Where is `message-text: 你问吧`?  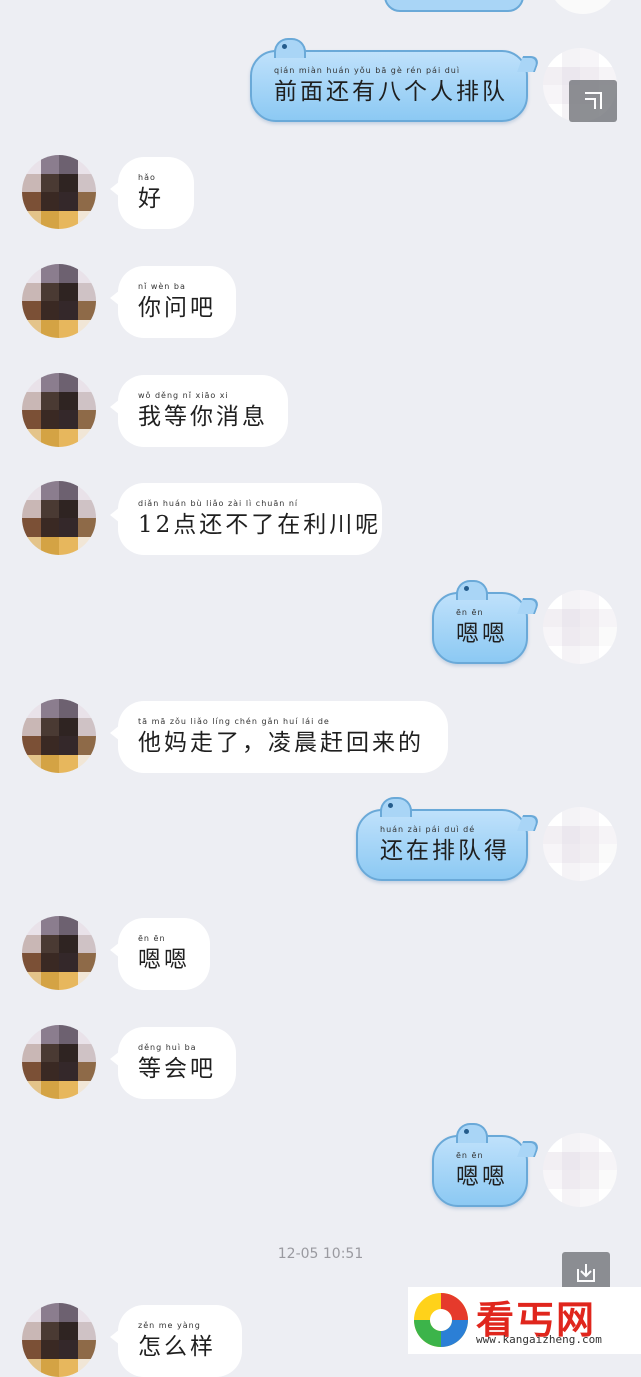
message-text: 你问吧 is located at coordinates (177, 308).